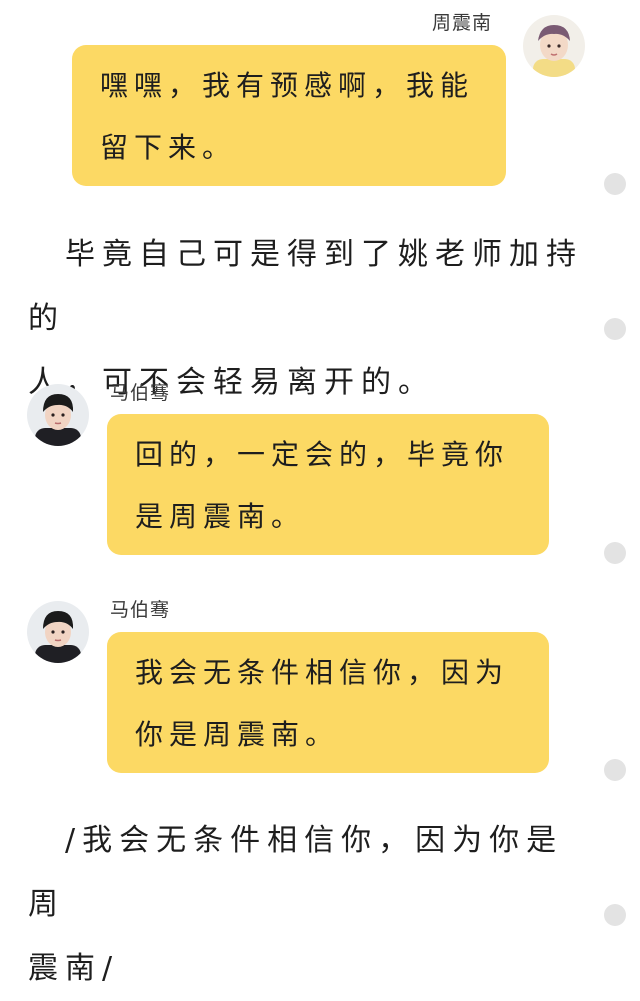  Describe the element at coordinates (328, 484) in the screenshot. I see `message-bubble: 回的，一定会的，毕竟你 是周震南。` at that location.